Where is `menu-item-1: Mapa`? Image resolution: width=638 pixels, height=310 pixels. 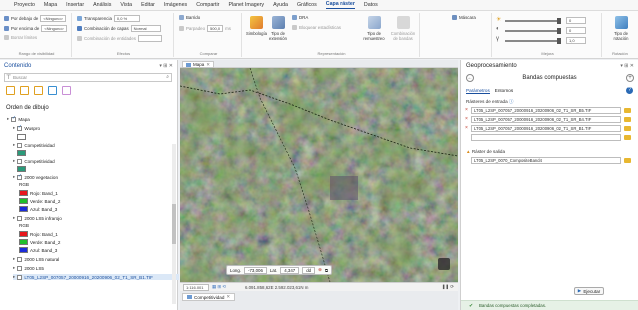
menu-item-1: Mapa is located at coordinates (50, 5).